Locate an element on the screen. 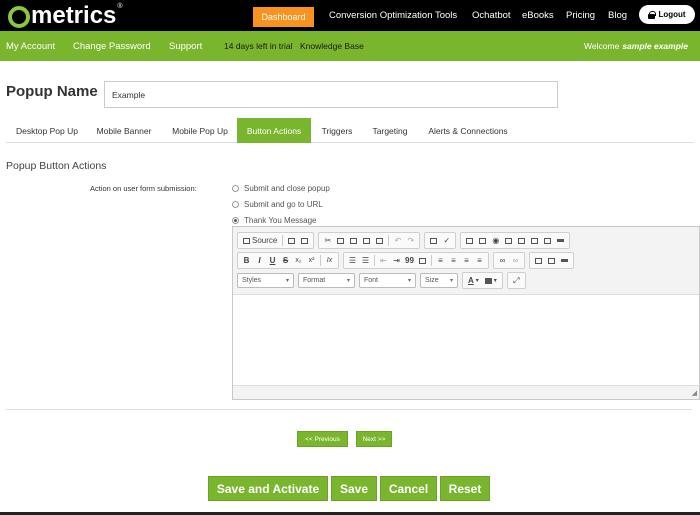 The image size is (700, 515). spellcheck-button: ✓ is located at coordinates (446, 240).